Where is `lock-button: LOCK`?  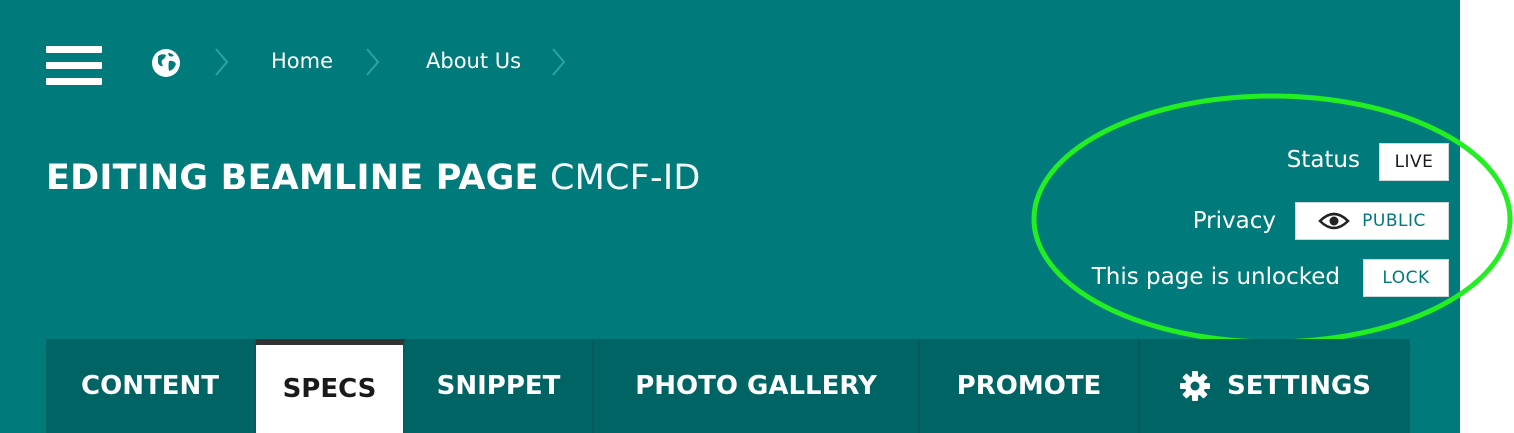
lock-button: LOCK is located at coordinates (1406, 278).